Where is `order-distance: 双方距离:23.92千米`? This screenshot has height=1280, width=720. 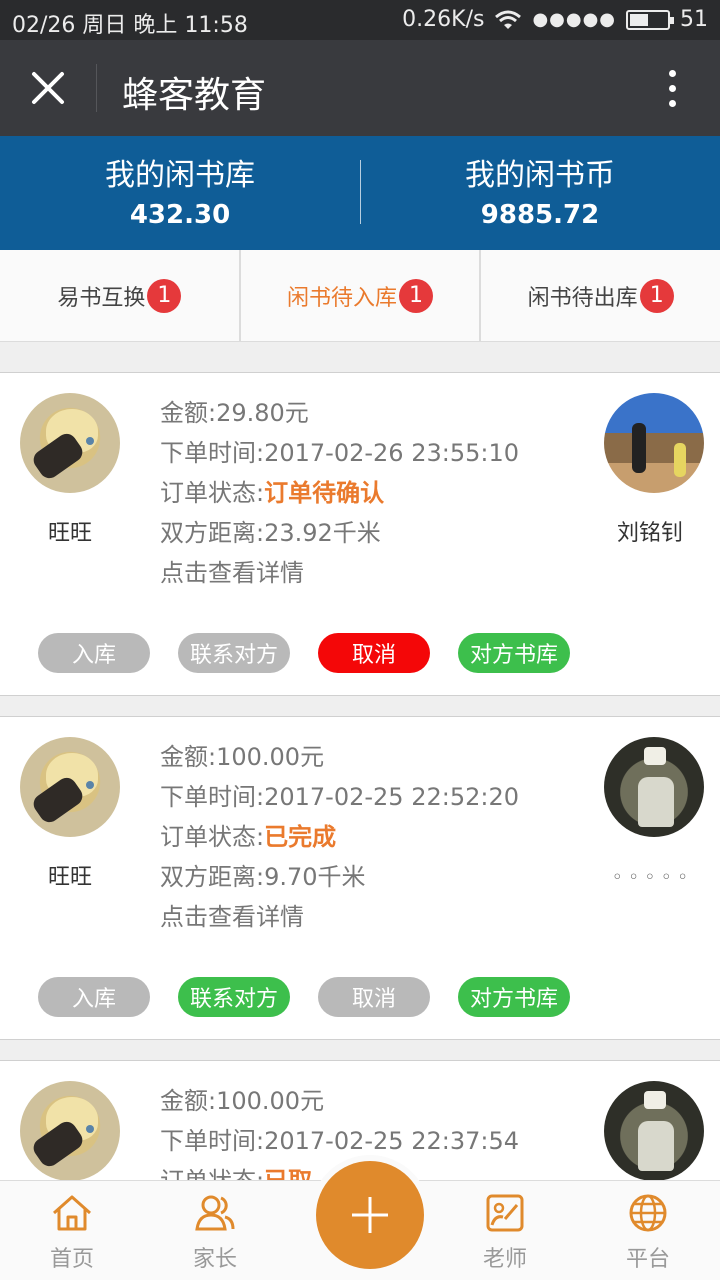 order-distance: 双方距离:23.92千米 is located at coordinates (270, 533).